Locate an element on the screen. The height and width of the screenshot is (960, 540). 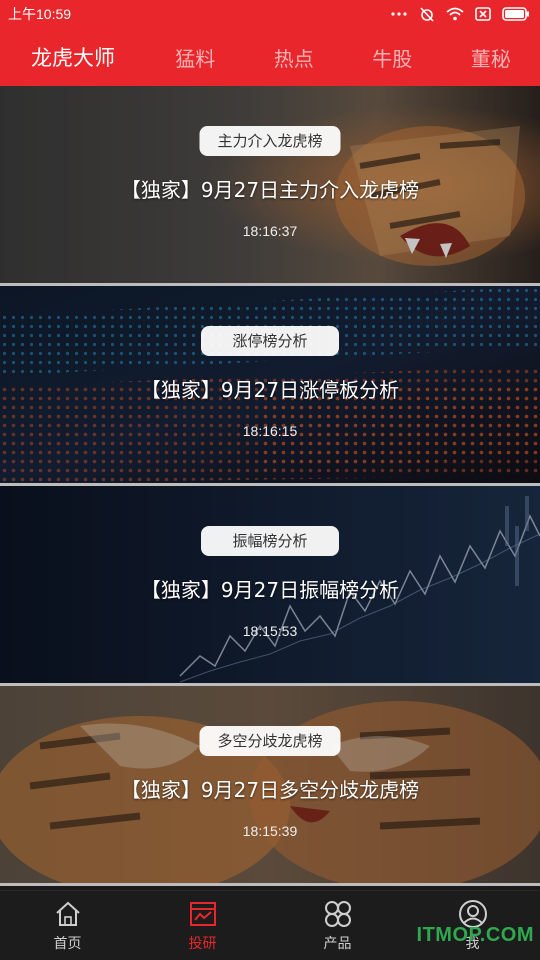
nav-label: 首页 is located at coordinates (67, 943).